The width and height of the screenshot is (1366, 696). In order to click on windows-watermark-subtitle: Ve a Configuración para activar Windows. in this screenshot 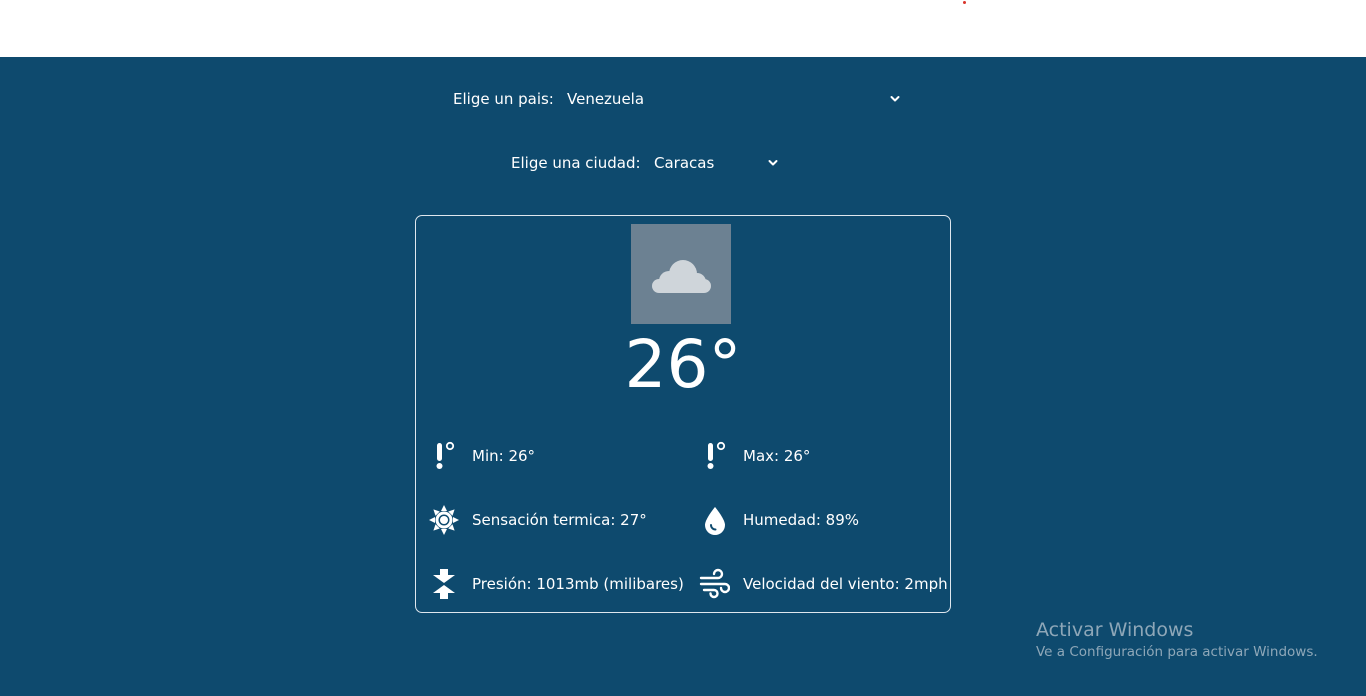, I will do `click(1177, 652)`.